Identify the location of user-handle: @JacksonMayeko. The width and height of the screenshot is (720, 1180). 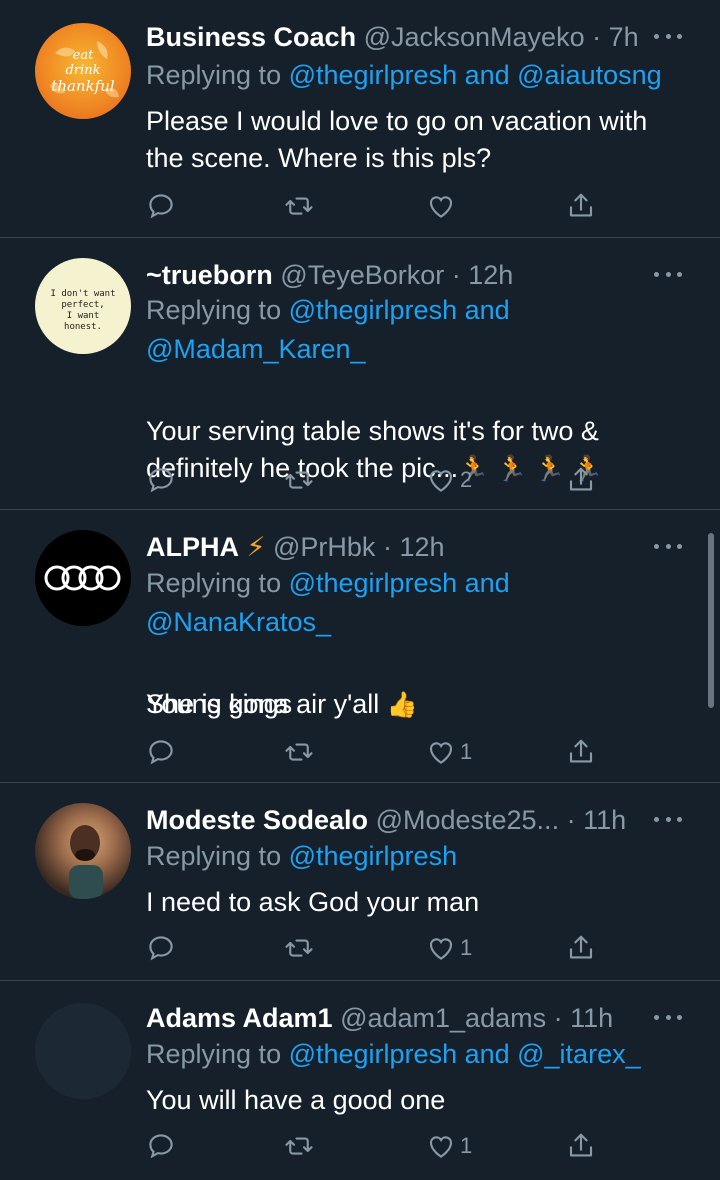
(474, 37).